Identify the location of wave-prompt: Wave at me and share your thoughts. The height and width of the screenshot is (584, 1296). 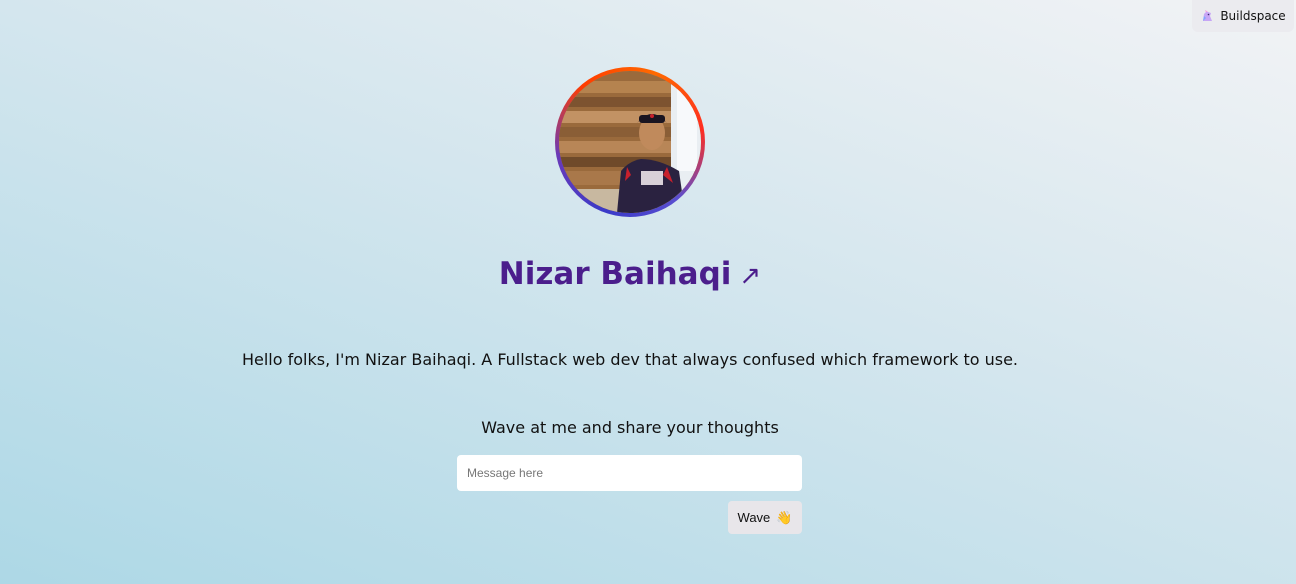
(630, 427).